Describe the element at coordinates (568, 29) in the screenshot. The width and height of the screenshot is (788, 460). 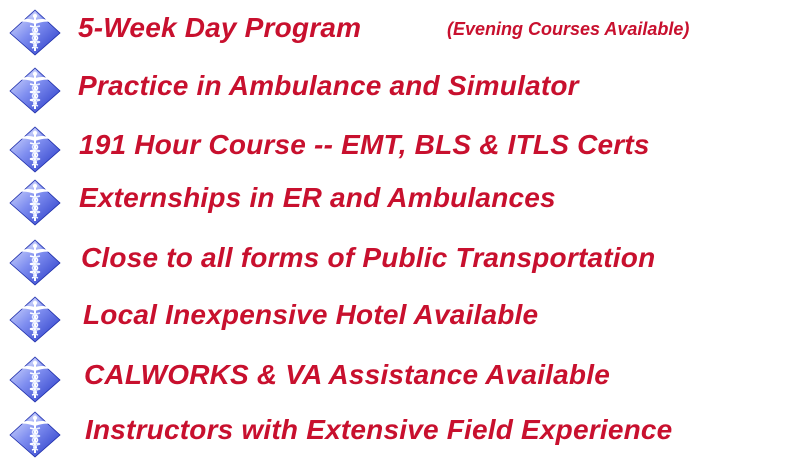
I see `feature-note: (Evening Courses Available)` at that location.